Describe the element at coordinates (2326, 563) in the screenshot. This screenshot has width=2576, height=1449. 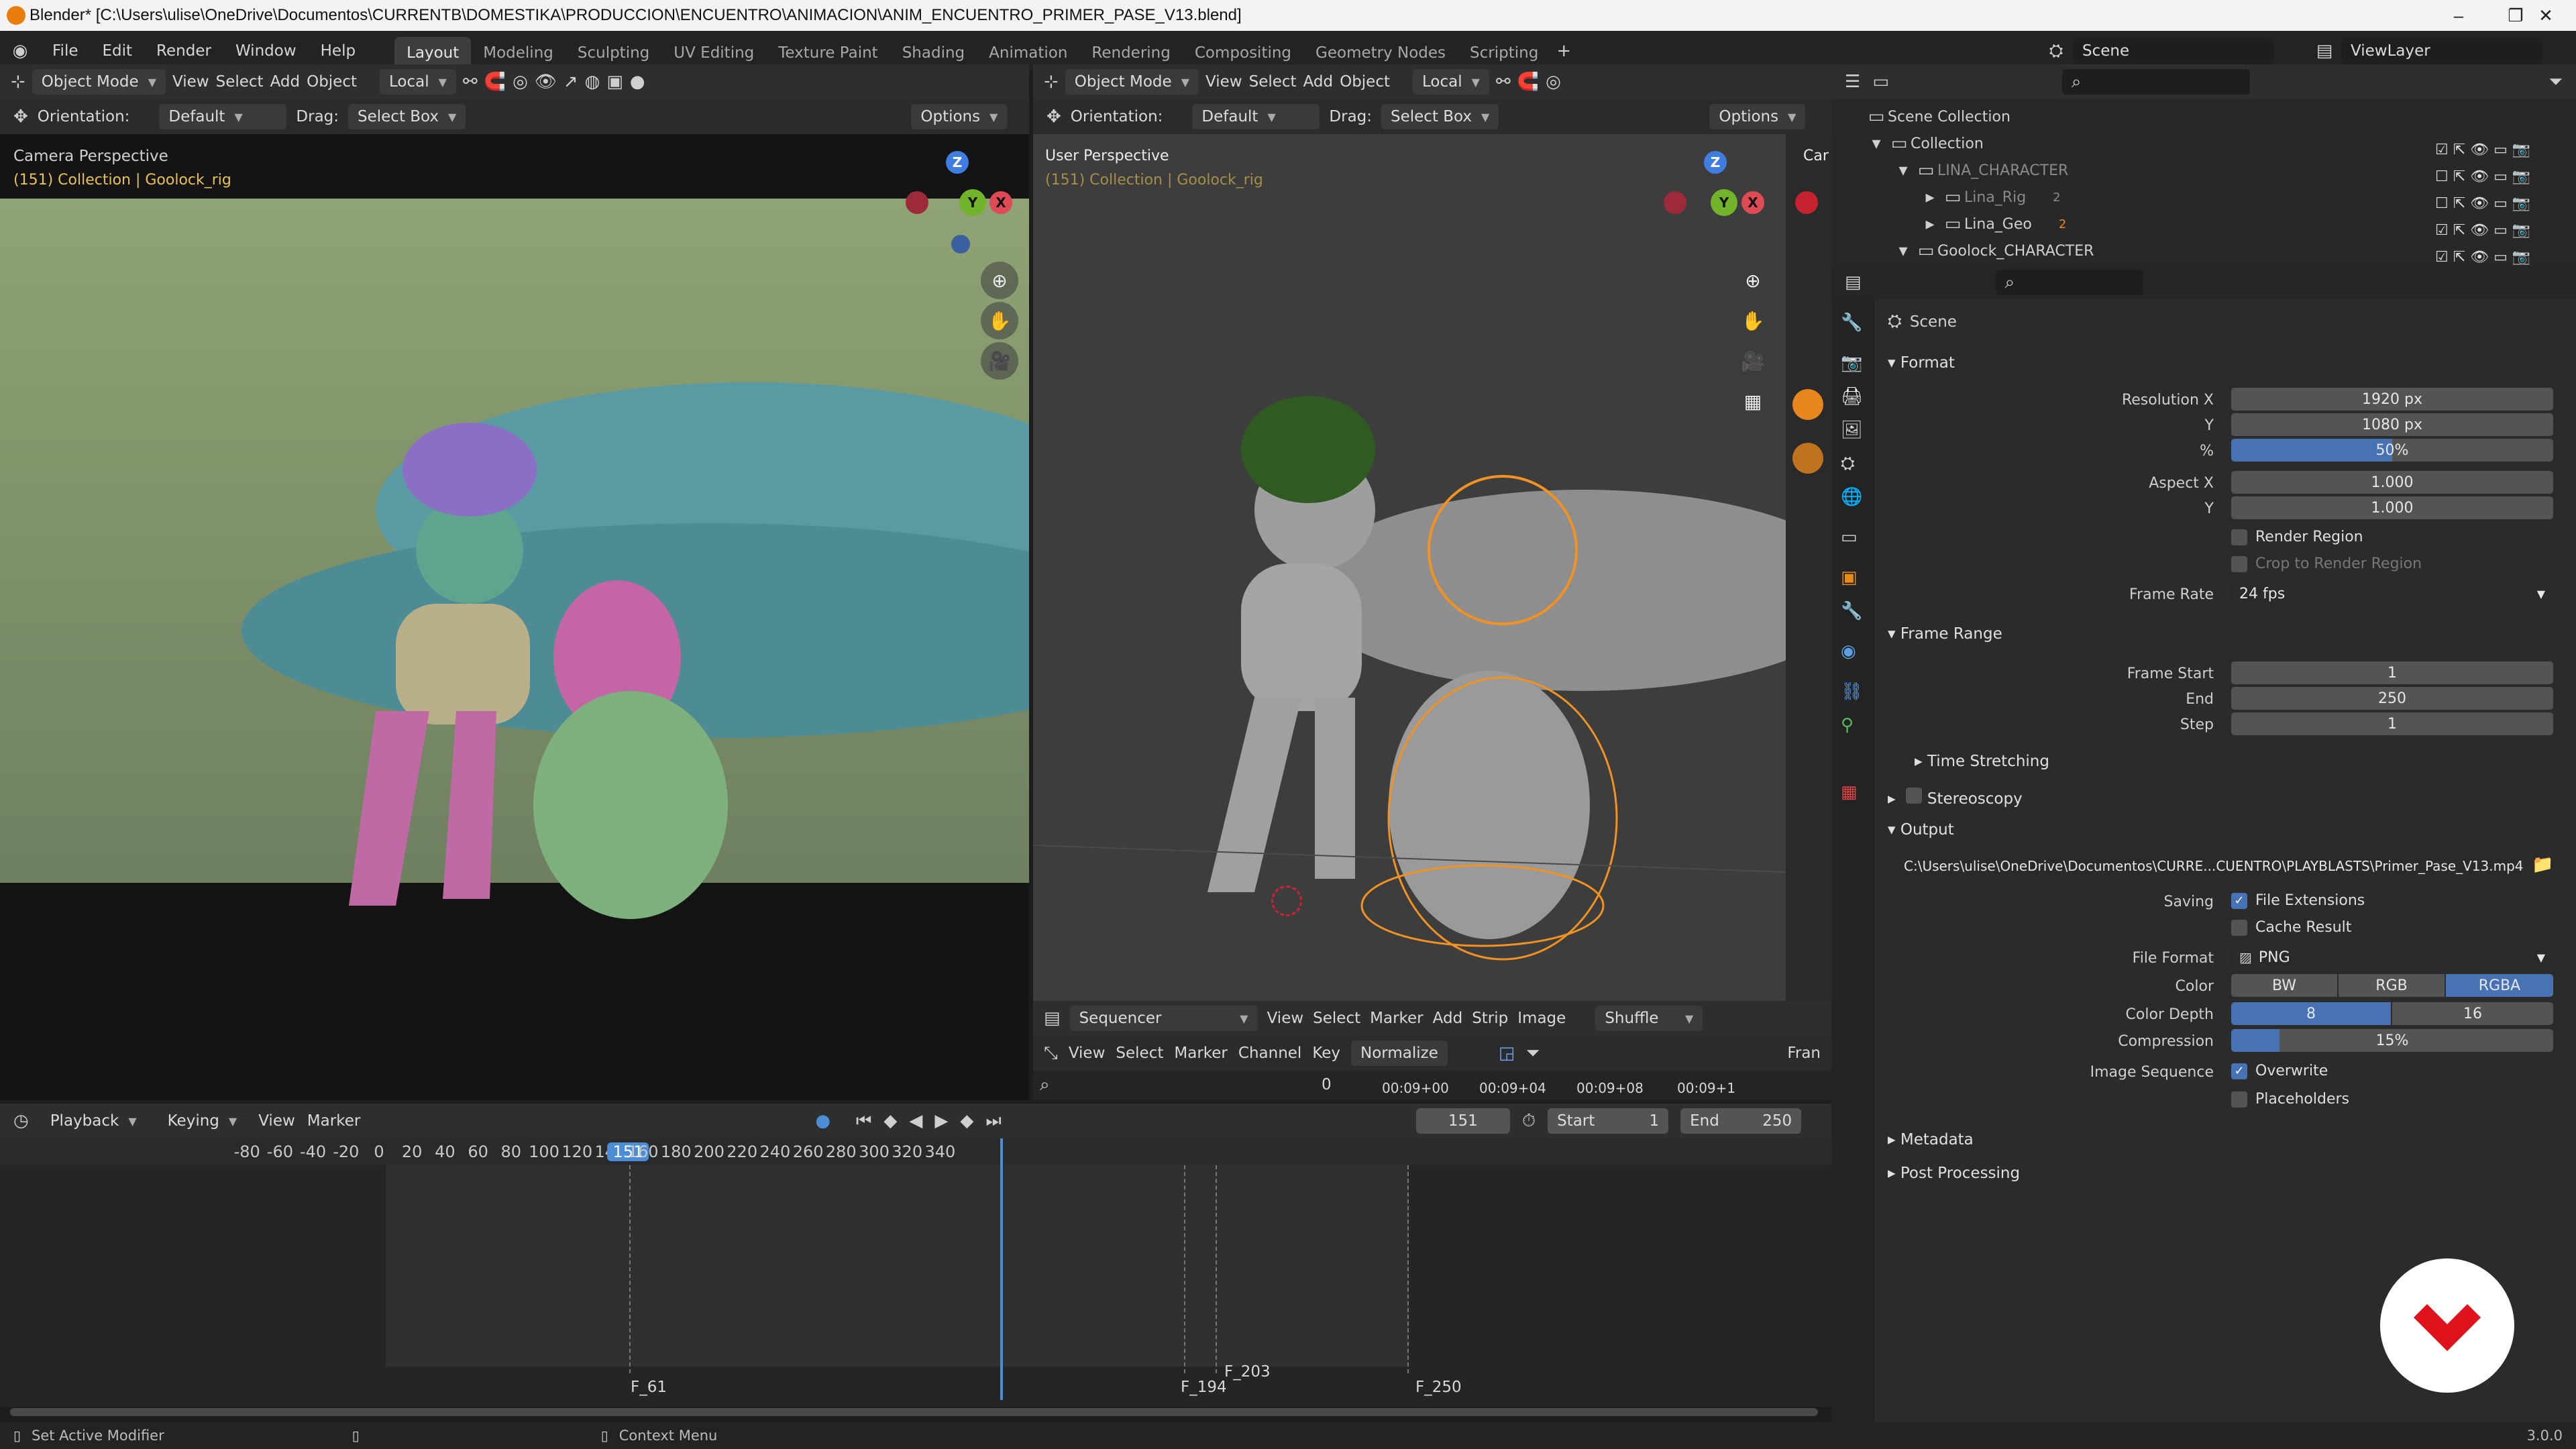
I see `crop-region-checkbox: Crop to Render Region` at that location.